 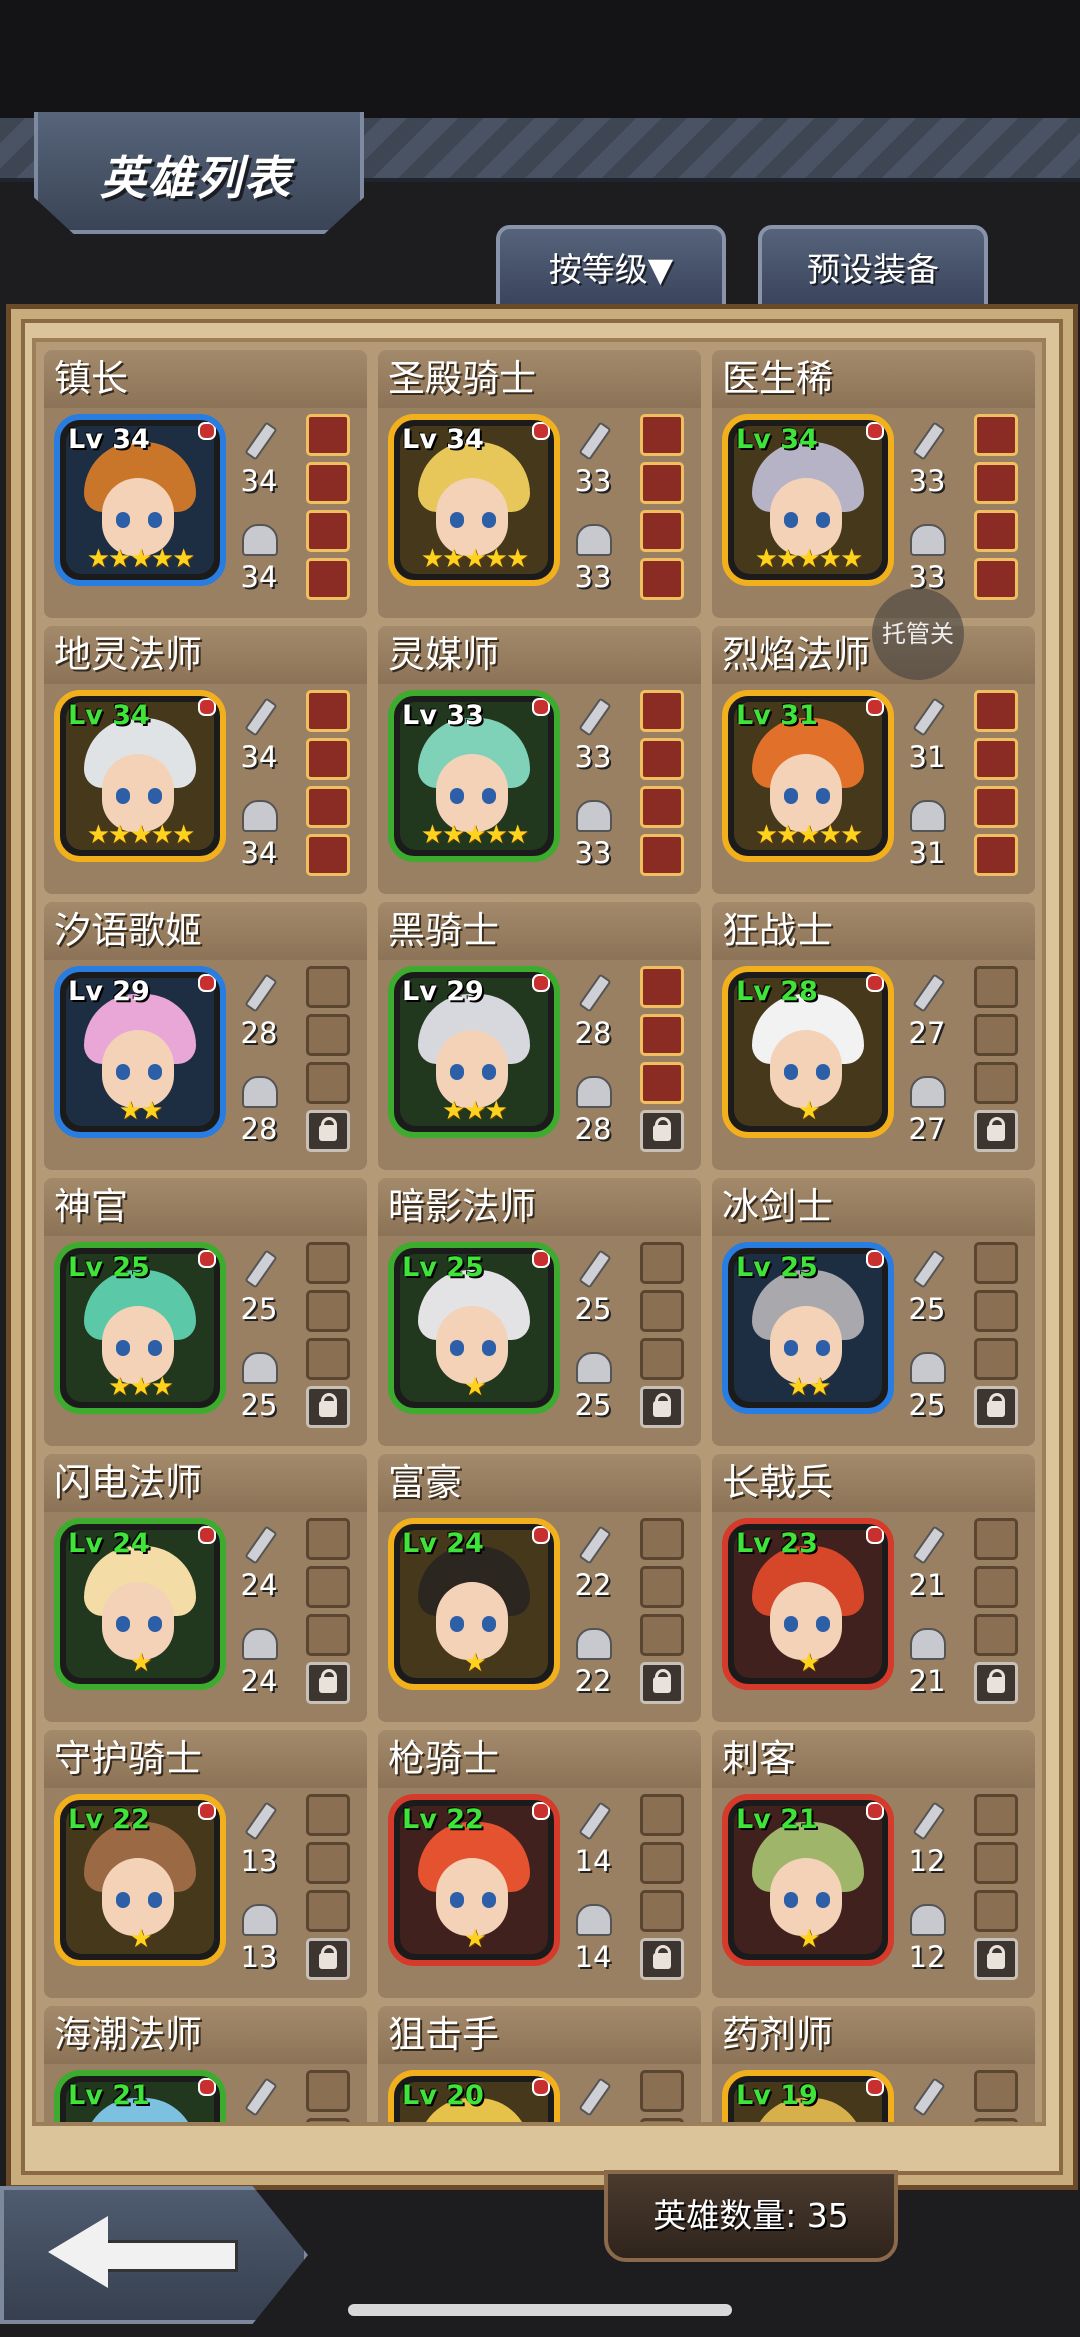 I want to click on hero-card: 守护骑士 Lv 22 ★ 13 13, so click(x=205, y=1864).